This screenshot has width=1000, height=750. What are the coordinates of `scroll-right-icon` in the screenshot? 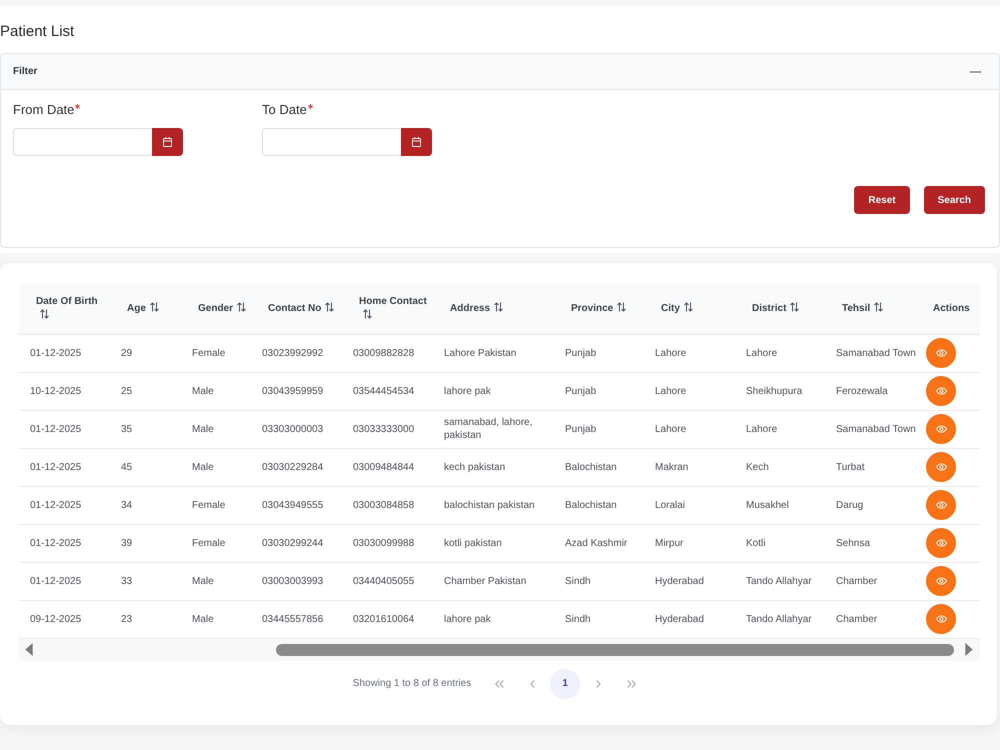 It's located at (969, 649).